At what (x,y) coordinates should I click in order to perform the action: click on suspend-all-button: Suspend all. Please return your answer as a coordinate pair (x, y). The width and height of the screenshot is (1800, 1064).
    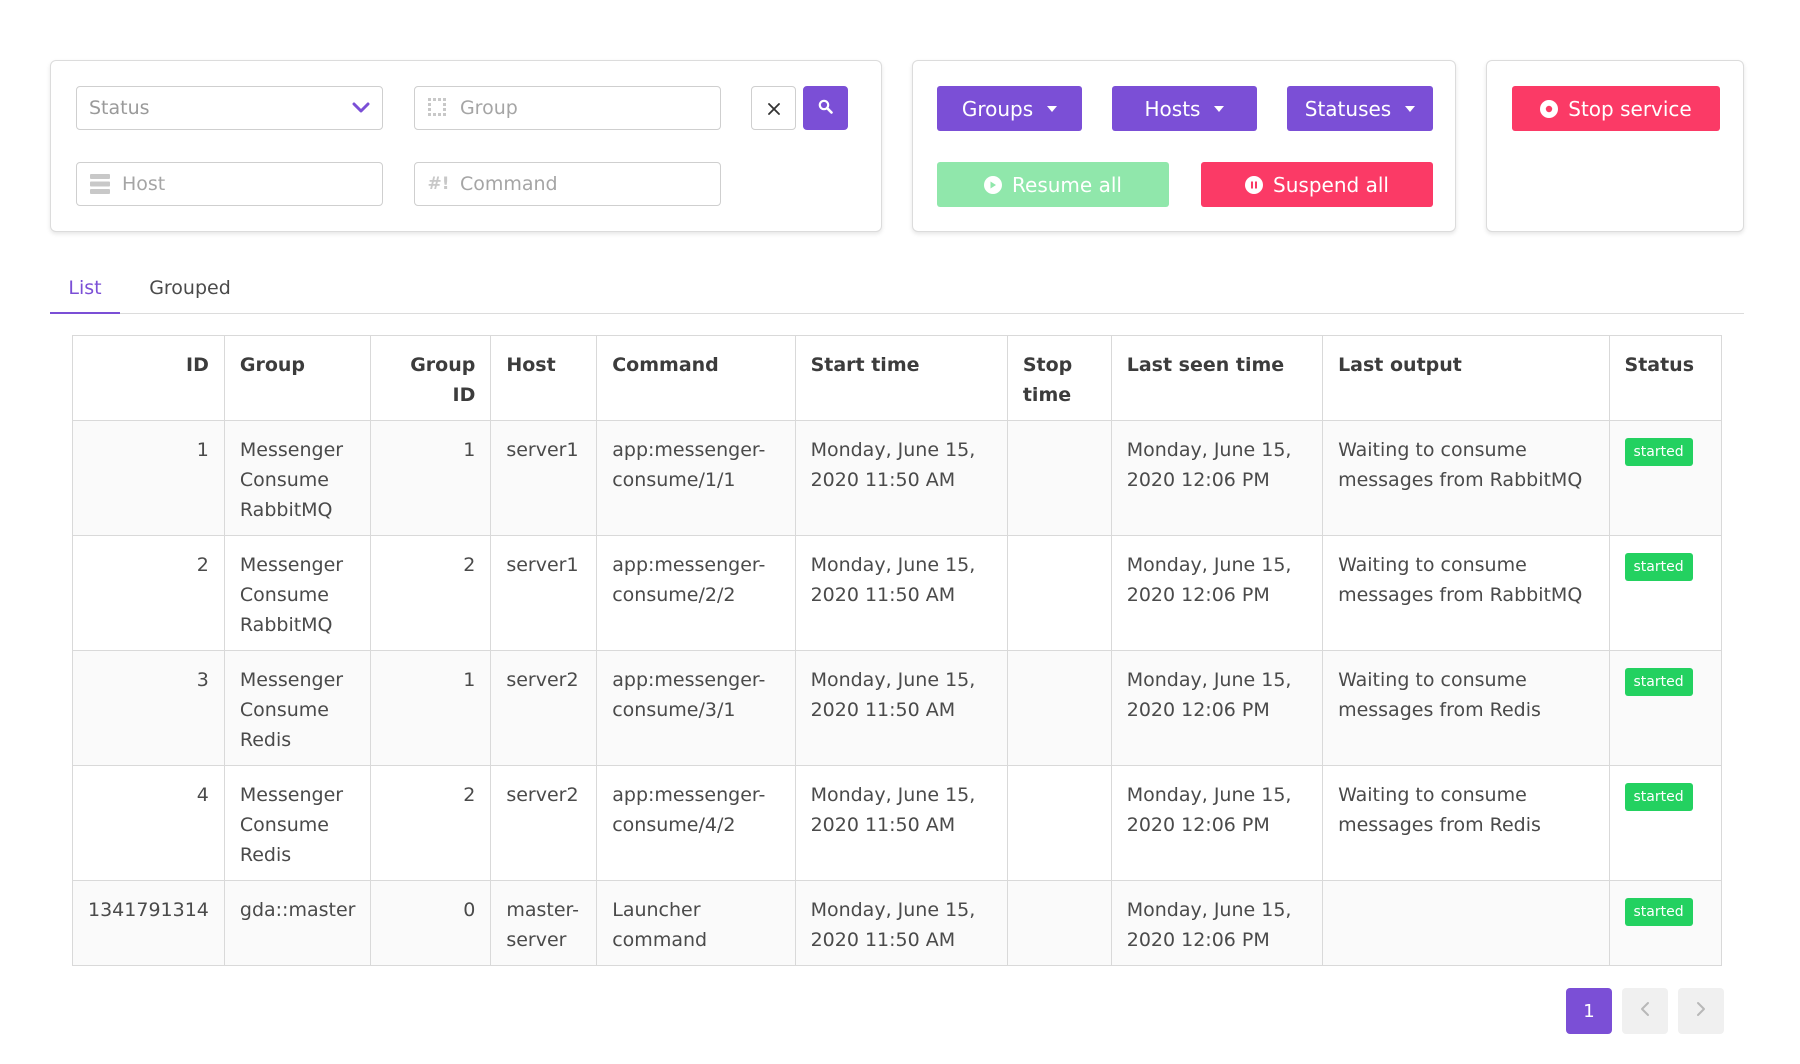
    Looking at the image, I should click on (1317, 184).